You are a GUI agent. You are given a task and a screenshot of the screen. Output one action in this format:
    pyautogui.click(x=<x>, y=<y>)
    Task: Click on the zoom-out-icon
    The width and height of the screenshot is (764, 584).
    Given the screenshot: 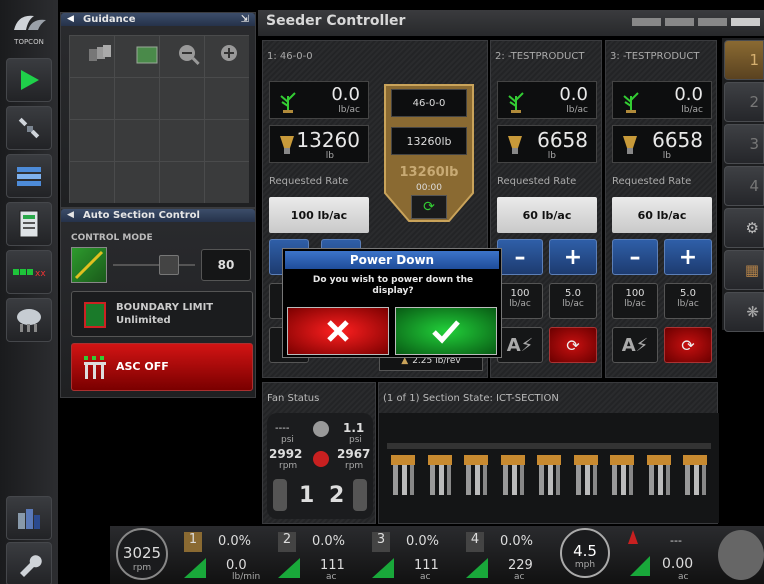 What is the action you would take?
    pyautogui.click(x=189, y=55)
    